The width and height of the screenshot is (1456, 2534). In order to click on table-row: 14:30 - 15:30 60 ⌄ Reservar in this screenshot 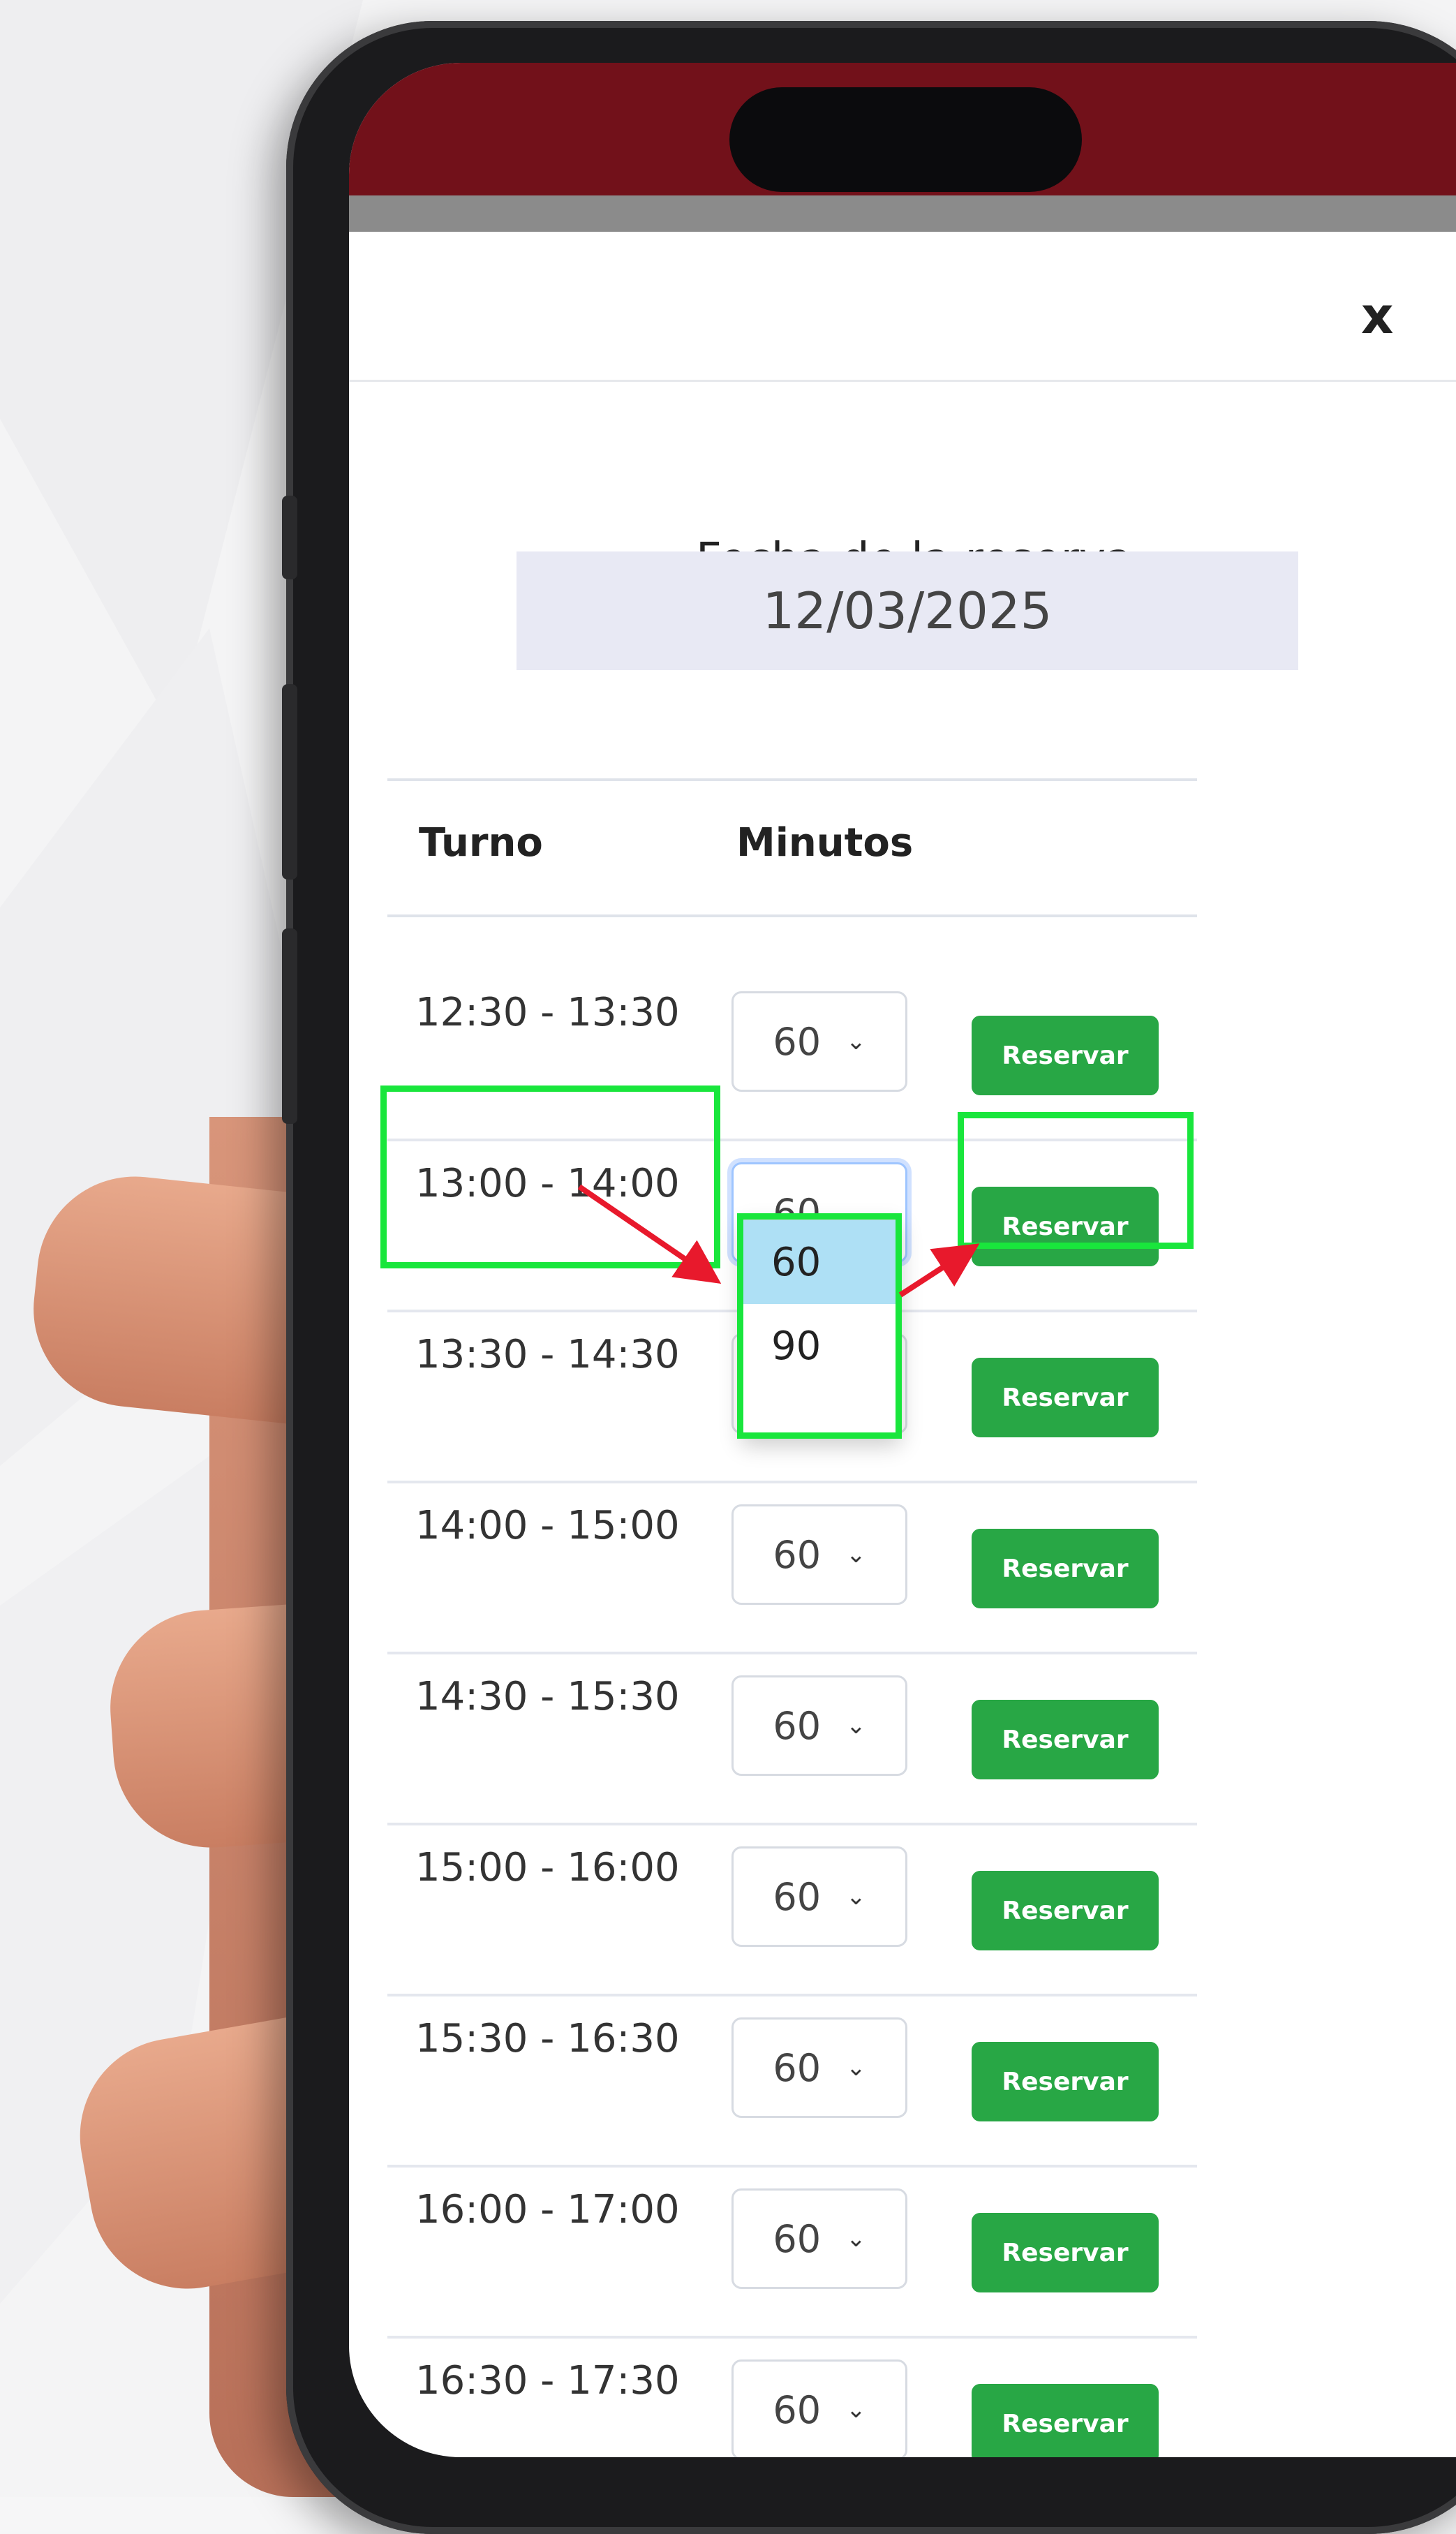, I will do `click(902, 1740)`.